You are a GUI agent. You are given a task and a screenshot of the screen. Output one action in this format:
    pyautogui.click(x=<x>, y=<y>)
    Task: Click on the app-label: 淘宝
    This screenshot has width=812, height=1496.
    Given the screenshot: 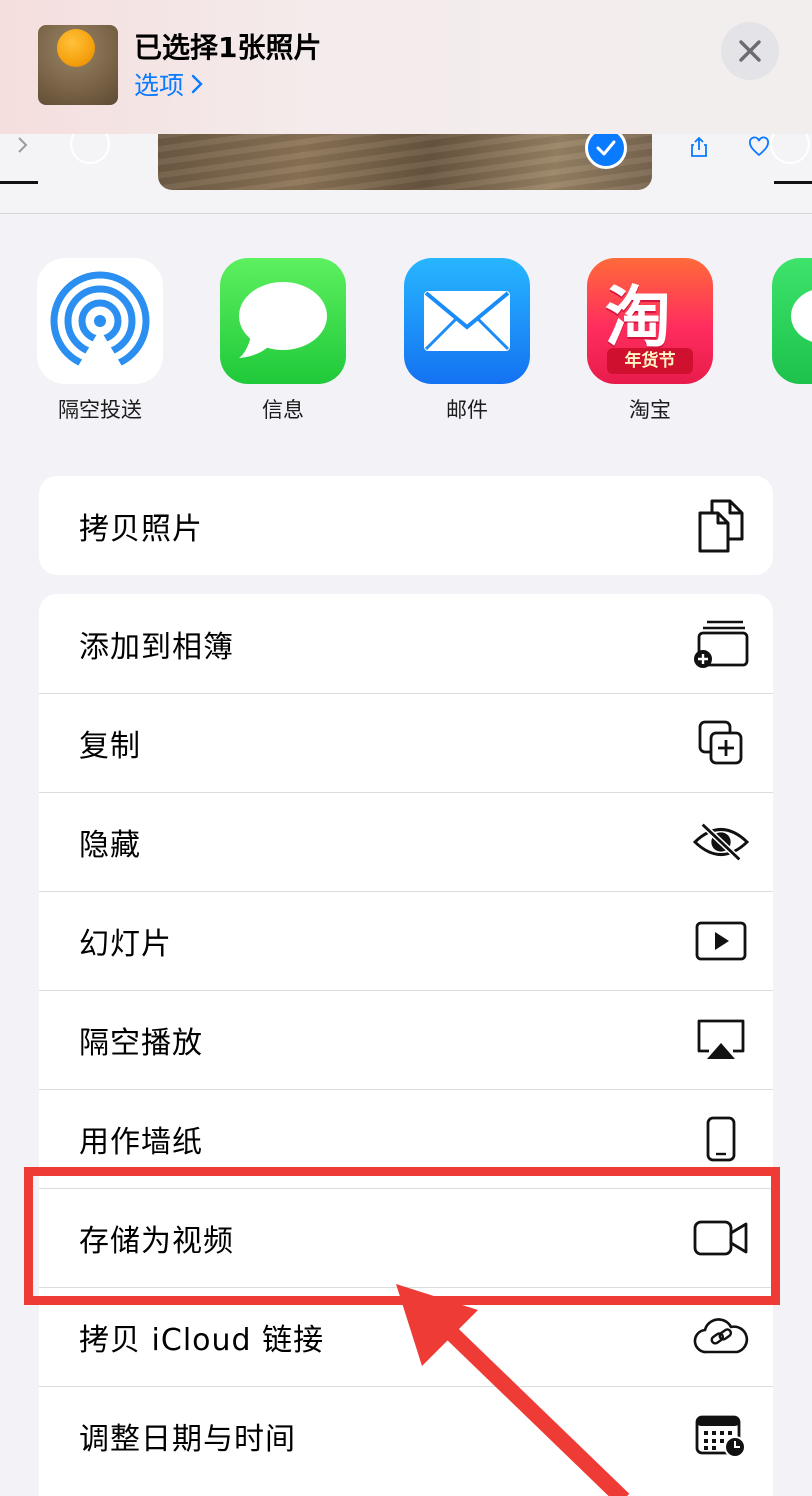 What is the action you would take?
    pyautogui.click(x=650, y=410)
    